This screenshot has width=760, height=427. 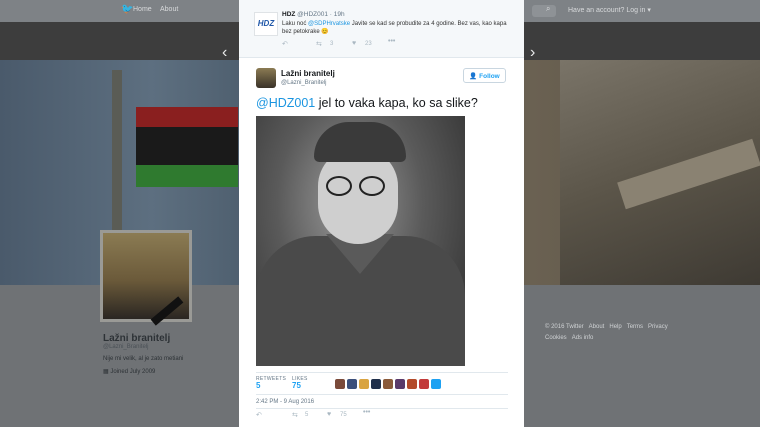 What do you see at coordinates (339, 186) in the screenshot?
I see `photo-glasses-left` at bounding box center [339, 186].